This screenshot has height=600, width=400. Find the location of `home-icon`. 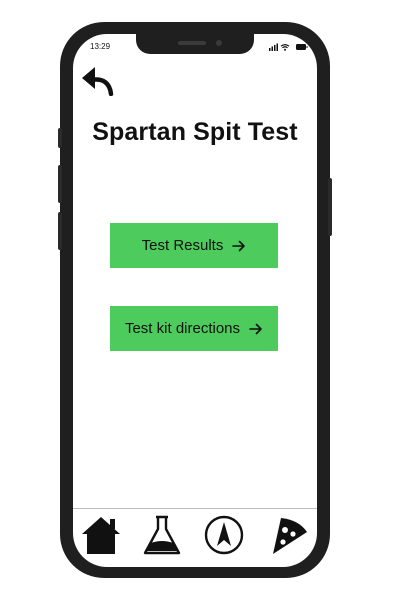

home-icon is located at coordinates (101, 535).